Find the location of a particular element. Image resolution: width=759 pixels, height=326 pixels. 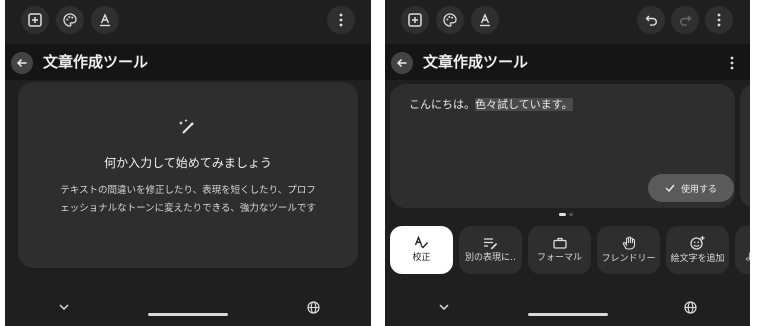

chip-partially-hidden: よ is located at coordinates (742, 250).